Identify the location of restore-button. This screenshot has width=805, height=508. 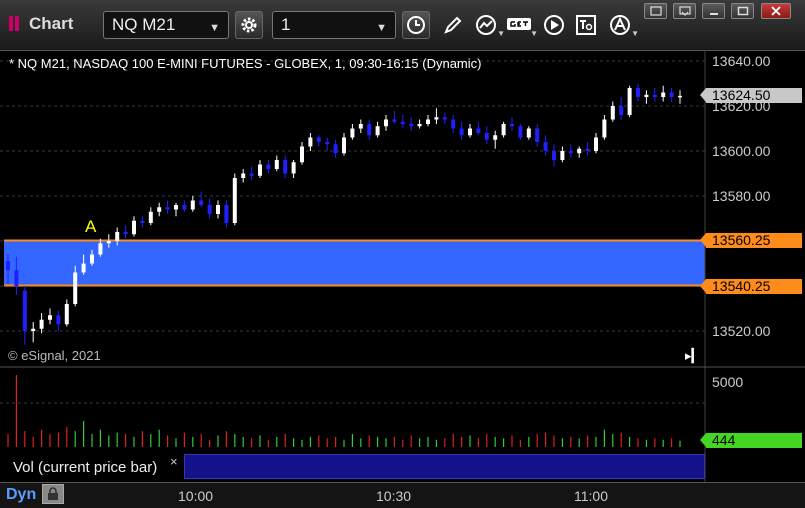
(684, 11).